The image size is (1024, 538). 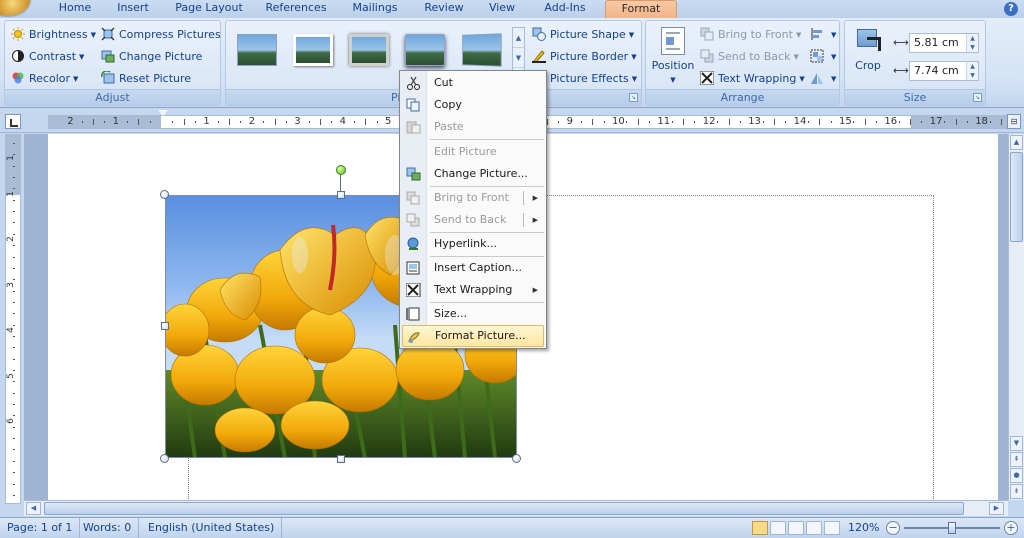 What do you see at coordinates (33, 508) in the screenshot?
I see `scroll-left-icon: ◀` at bounding box center [33, 508].